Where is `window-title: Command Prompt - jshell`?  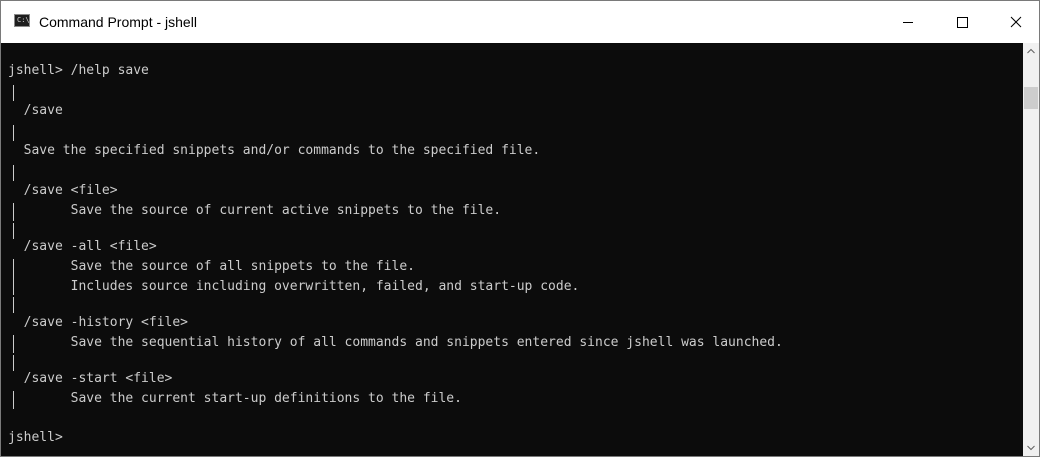
window-title: Command Prompt - jshell is located at coordinates (118, 22).